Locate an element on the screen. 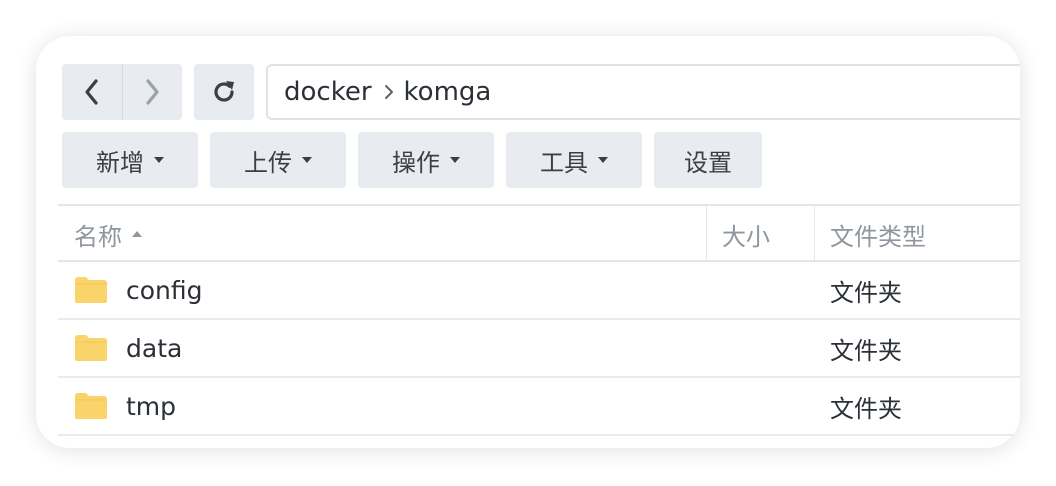  column-header-size: 大小 is located at coordinates (746, 234).